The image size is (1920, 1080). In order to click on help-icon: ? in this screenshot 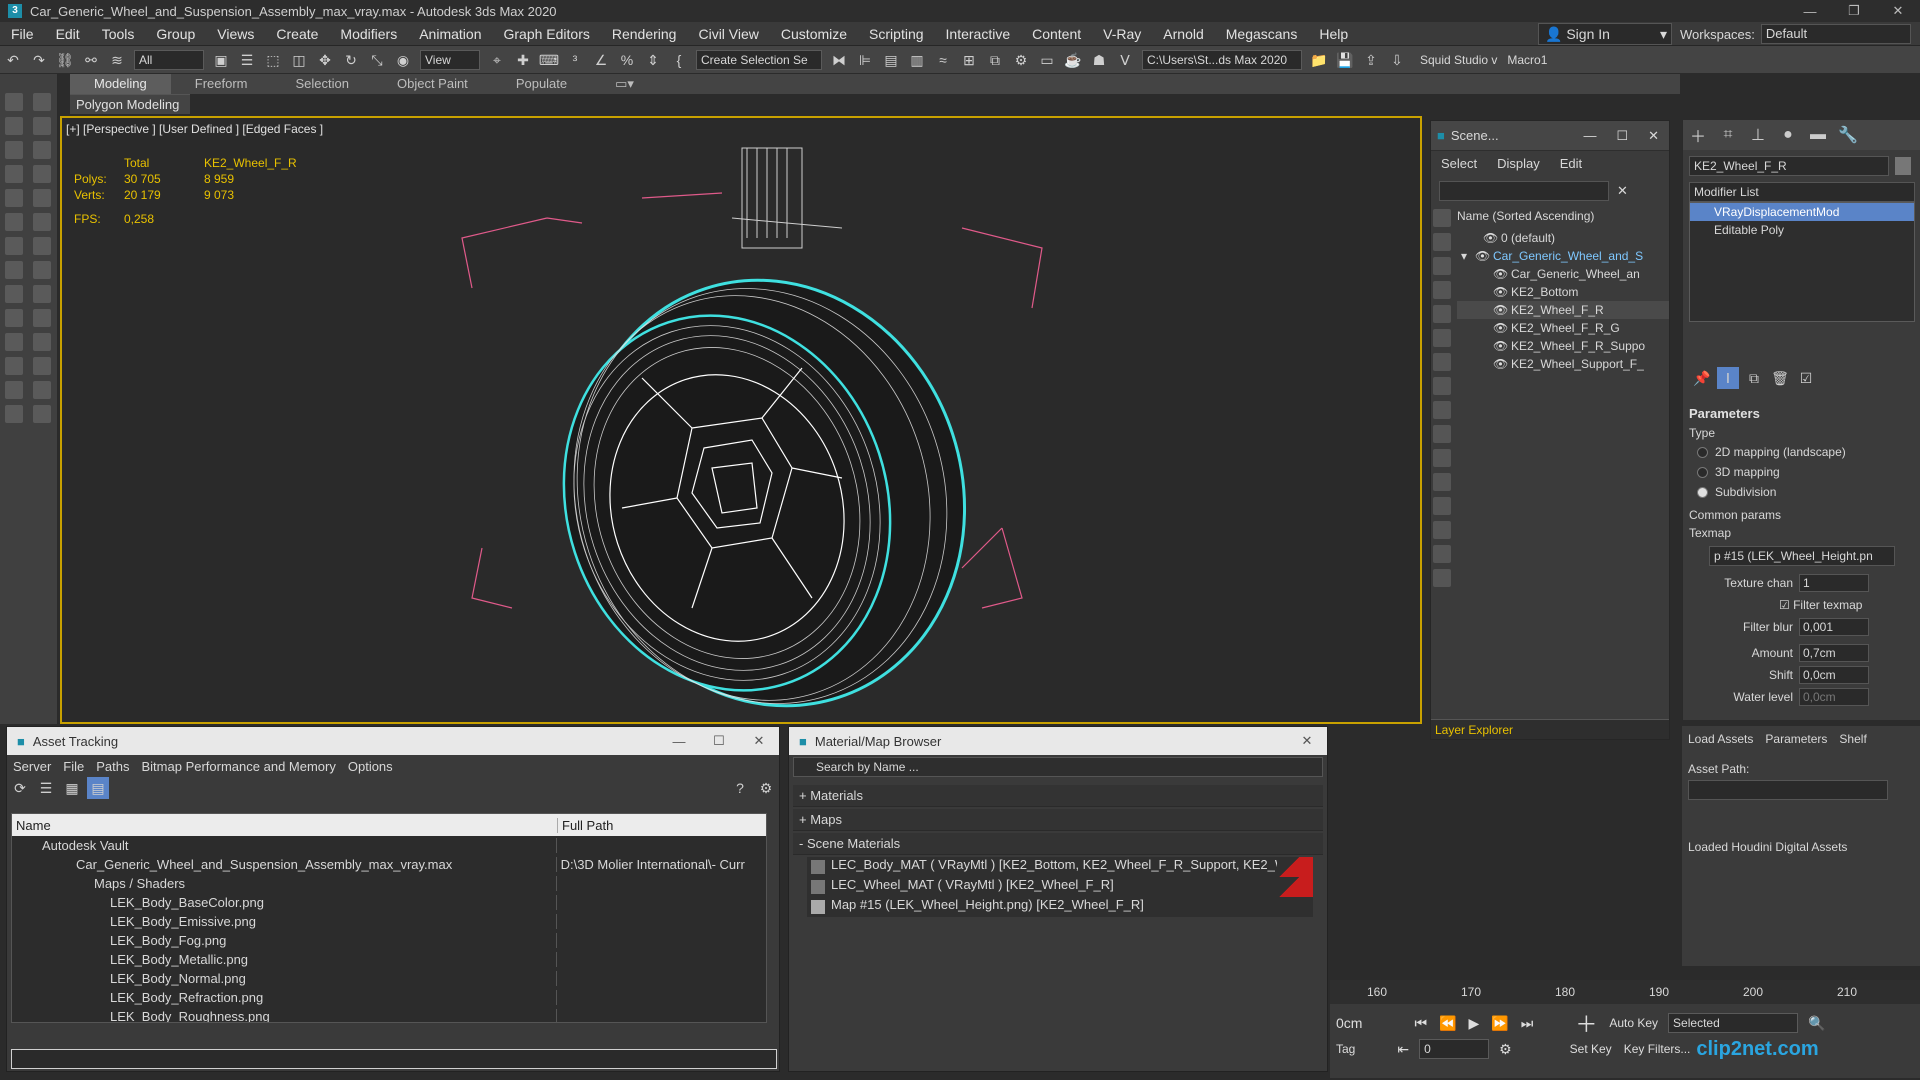, I will do `click(740, 788)`.